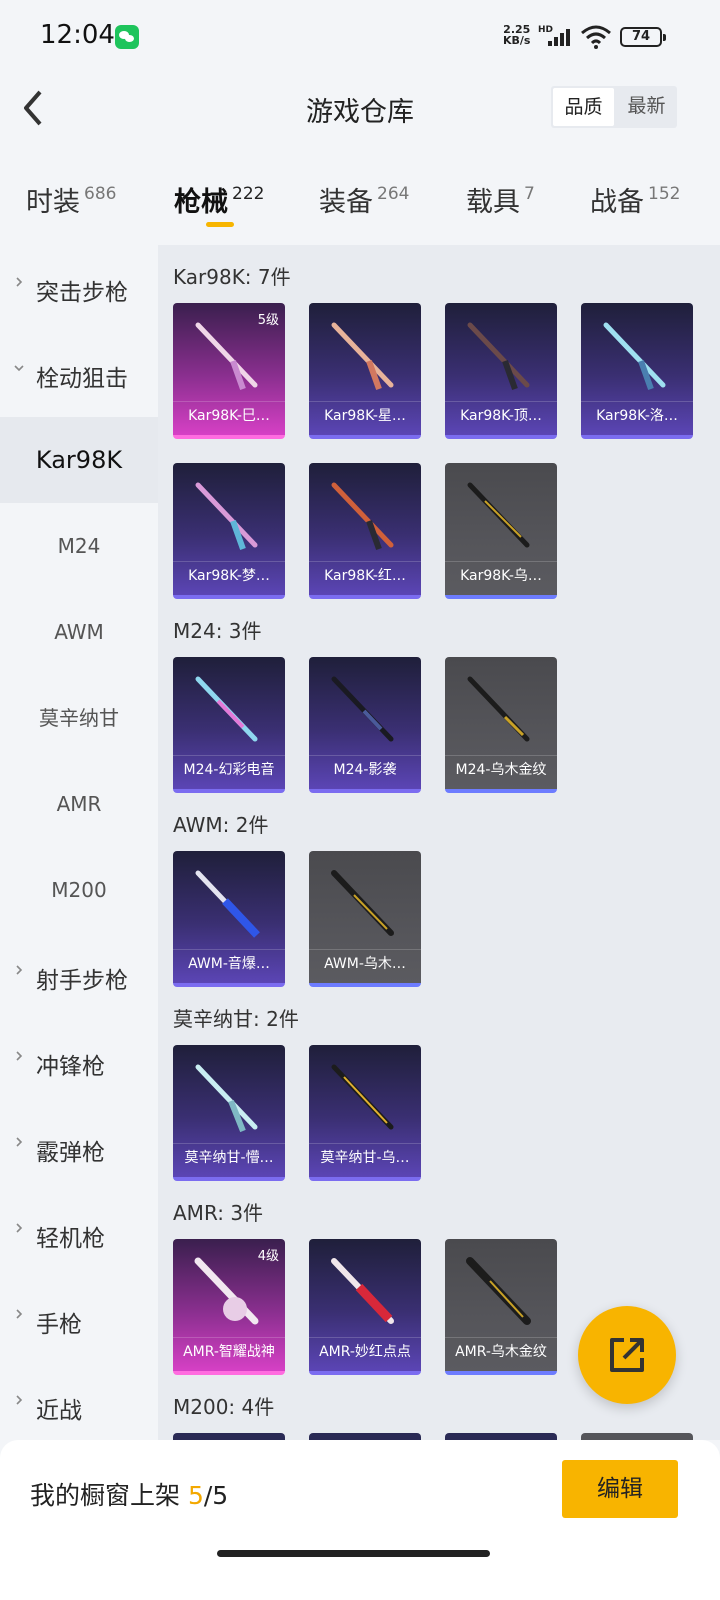 The width and height of the screenshot is (720, 1600). I want to click on level-badge: 4级, so click(268, 1256).